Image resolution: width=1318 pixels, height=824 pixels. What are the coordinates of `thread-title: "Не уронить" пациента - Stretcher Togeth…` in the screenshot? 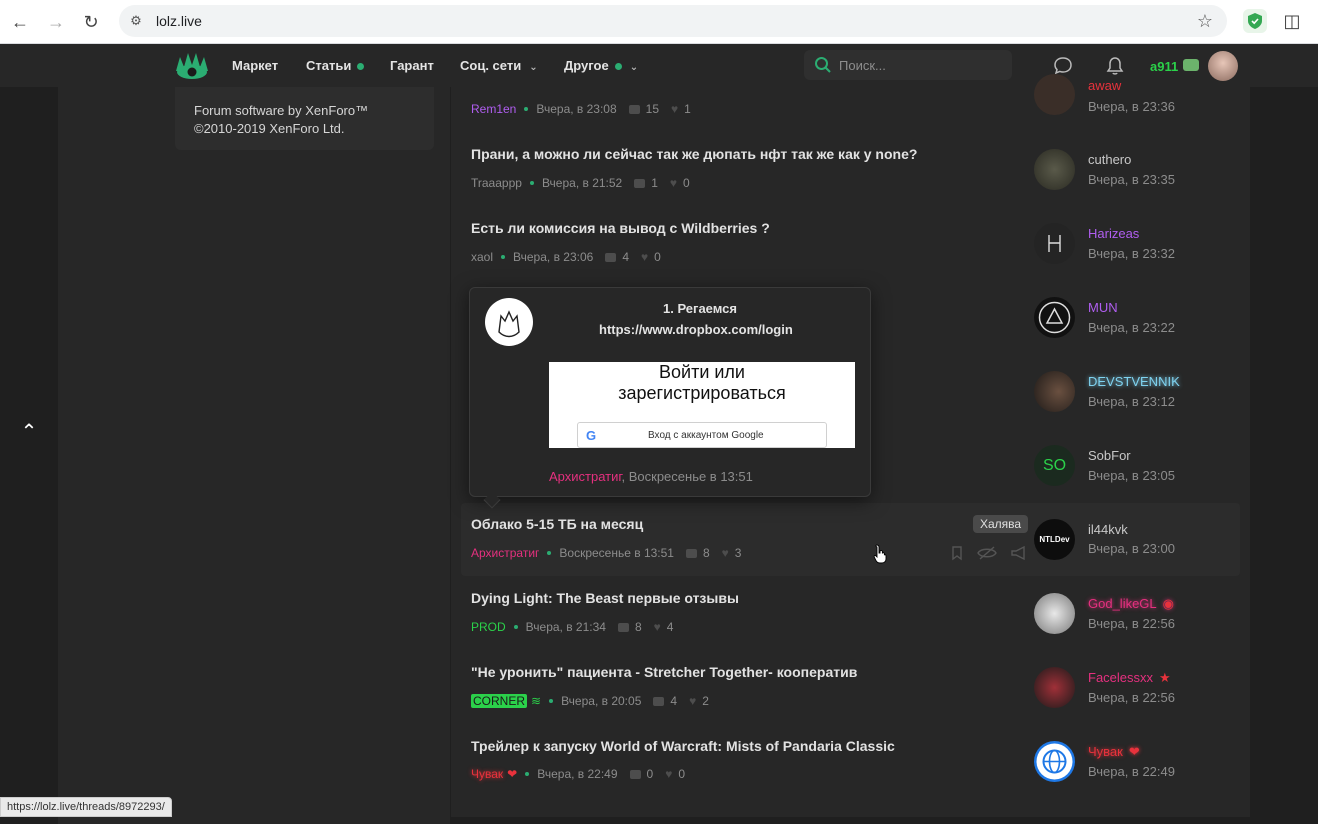 It's located at (664, 672).